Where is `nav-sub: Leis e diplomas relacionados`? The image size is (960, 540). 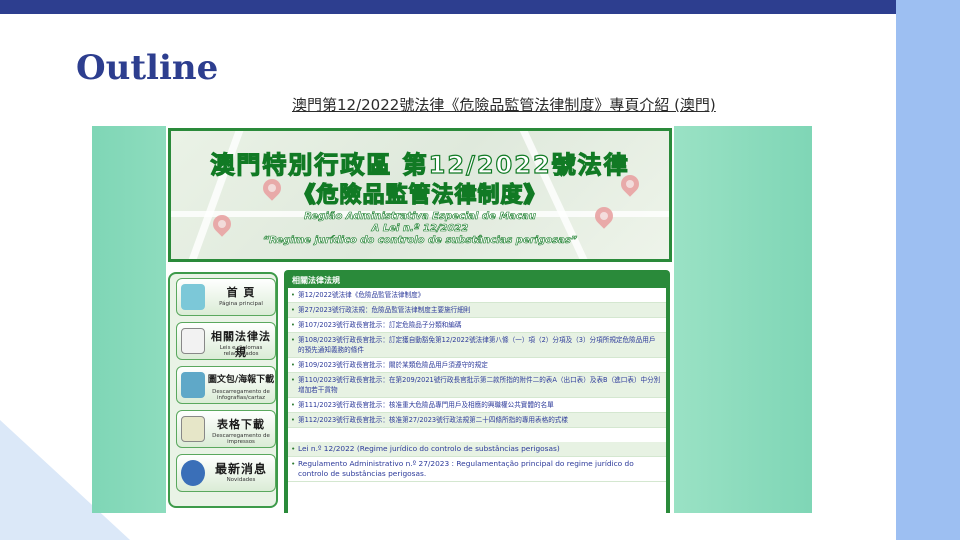
nav-sub: Leis e diplomas relacionados is located at coordinates (241, 351).